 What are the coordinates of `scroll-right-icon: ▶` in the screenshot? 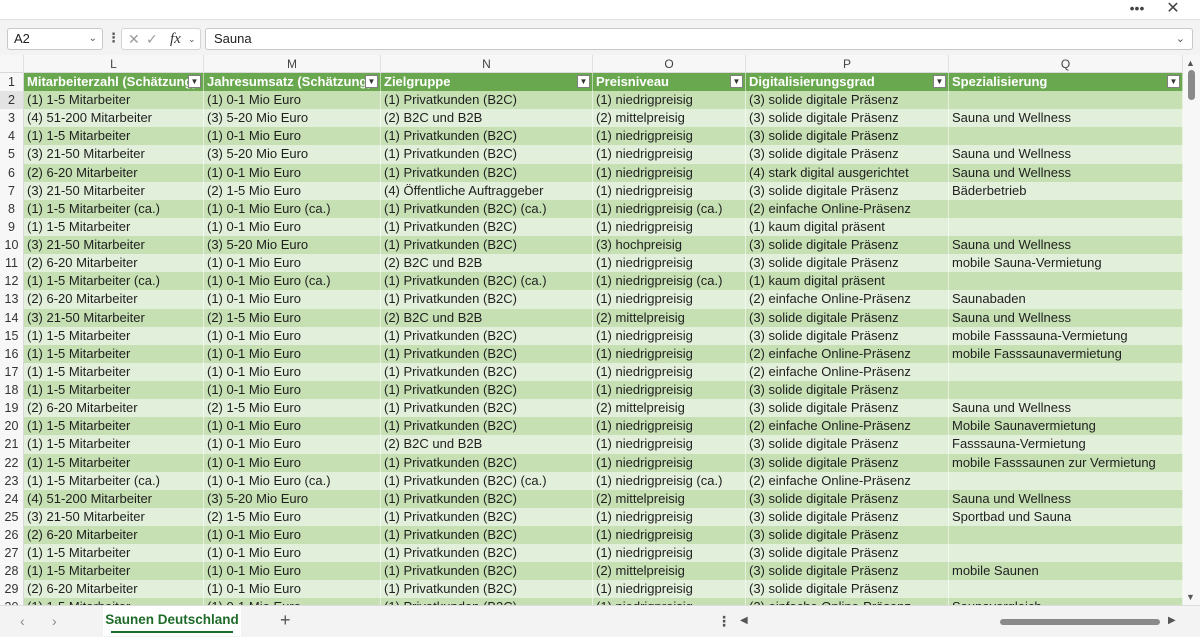 It's located at (1172, 620).